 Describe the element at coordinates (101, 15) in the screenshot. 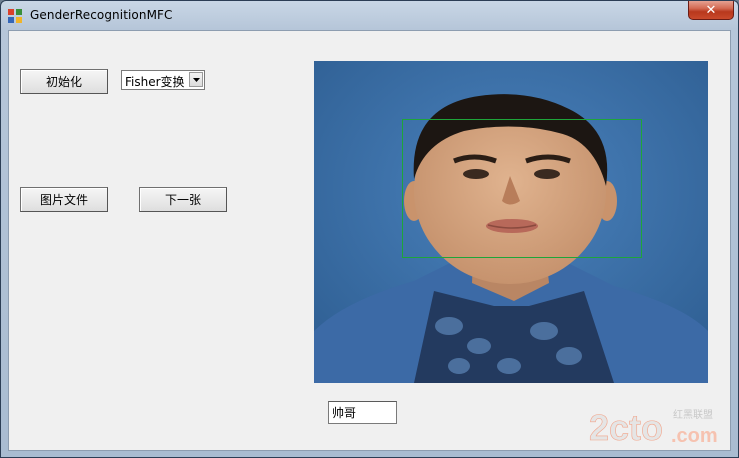

I see `window-title: GenderRecognitionMFC` at that location.